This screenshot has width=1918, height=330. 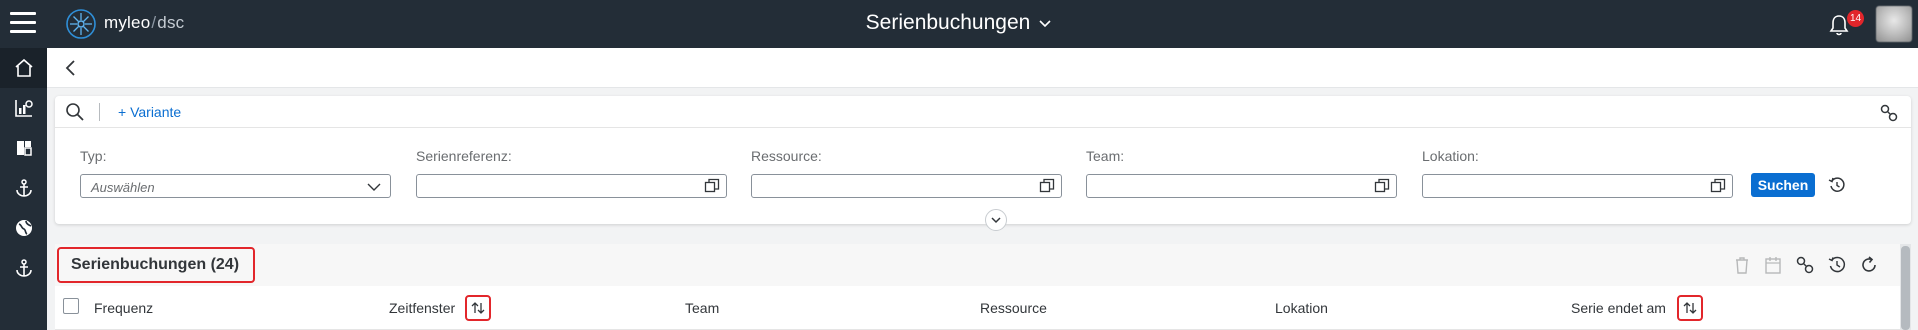 I want to click on type-label: Typ:, so click(x=93, y=156).